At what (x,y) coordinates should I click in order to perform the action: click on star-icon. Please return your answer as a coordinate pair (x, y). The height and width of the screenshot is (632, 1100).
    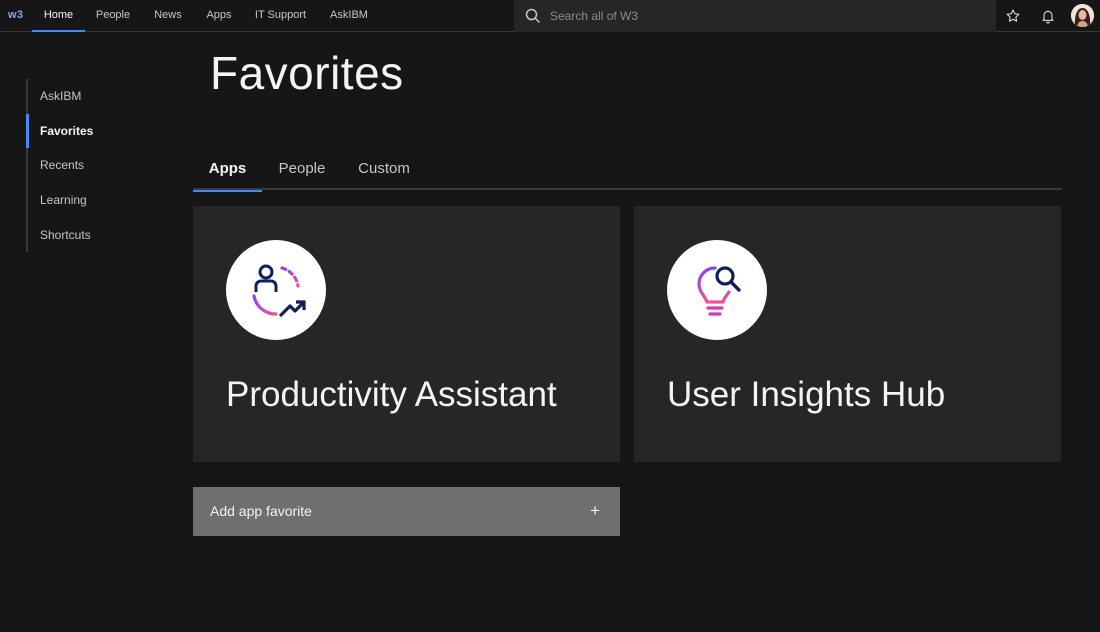
    Looking at the image, I should click on (1013, 16).